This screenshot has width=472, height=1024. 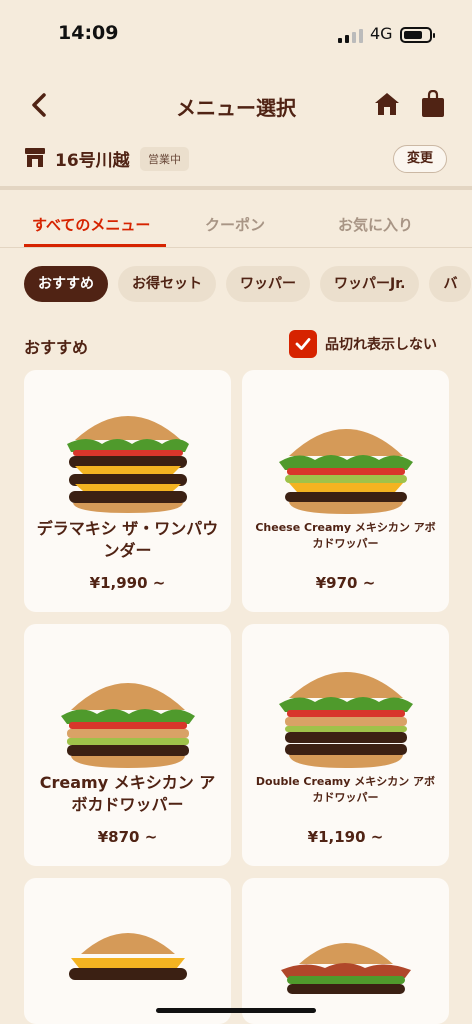 I want to click on product-name: デラマキシ ザ・ワンパウンダー, so click(x=127, y=539).